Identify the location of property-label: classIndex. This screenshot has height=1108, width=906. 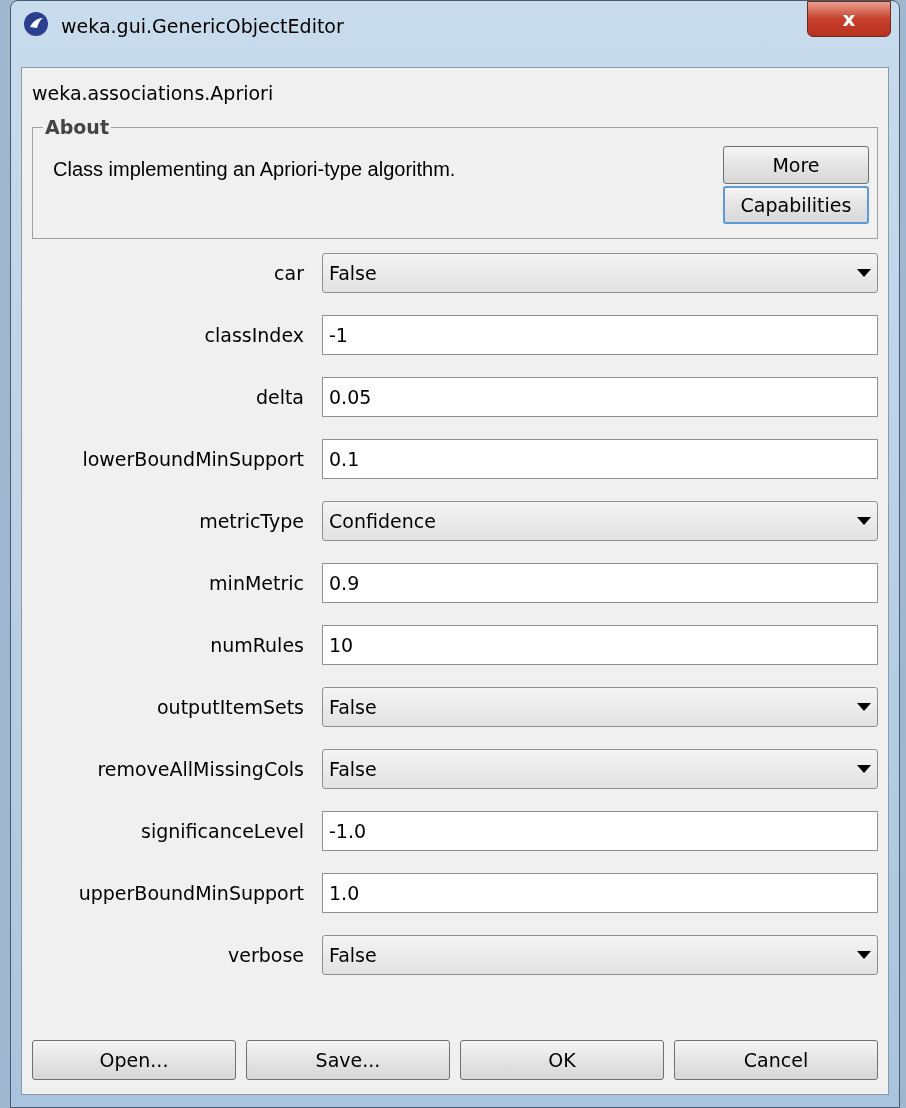
(253, 335).